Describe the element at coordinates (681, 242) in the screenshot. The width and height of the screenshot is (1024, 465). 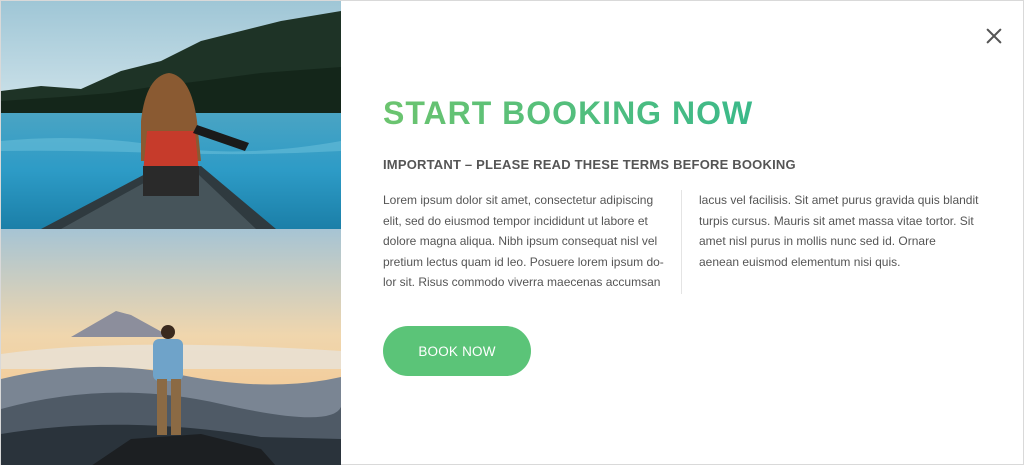
I see `column-divider` at that location.